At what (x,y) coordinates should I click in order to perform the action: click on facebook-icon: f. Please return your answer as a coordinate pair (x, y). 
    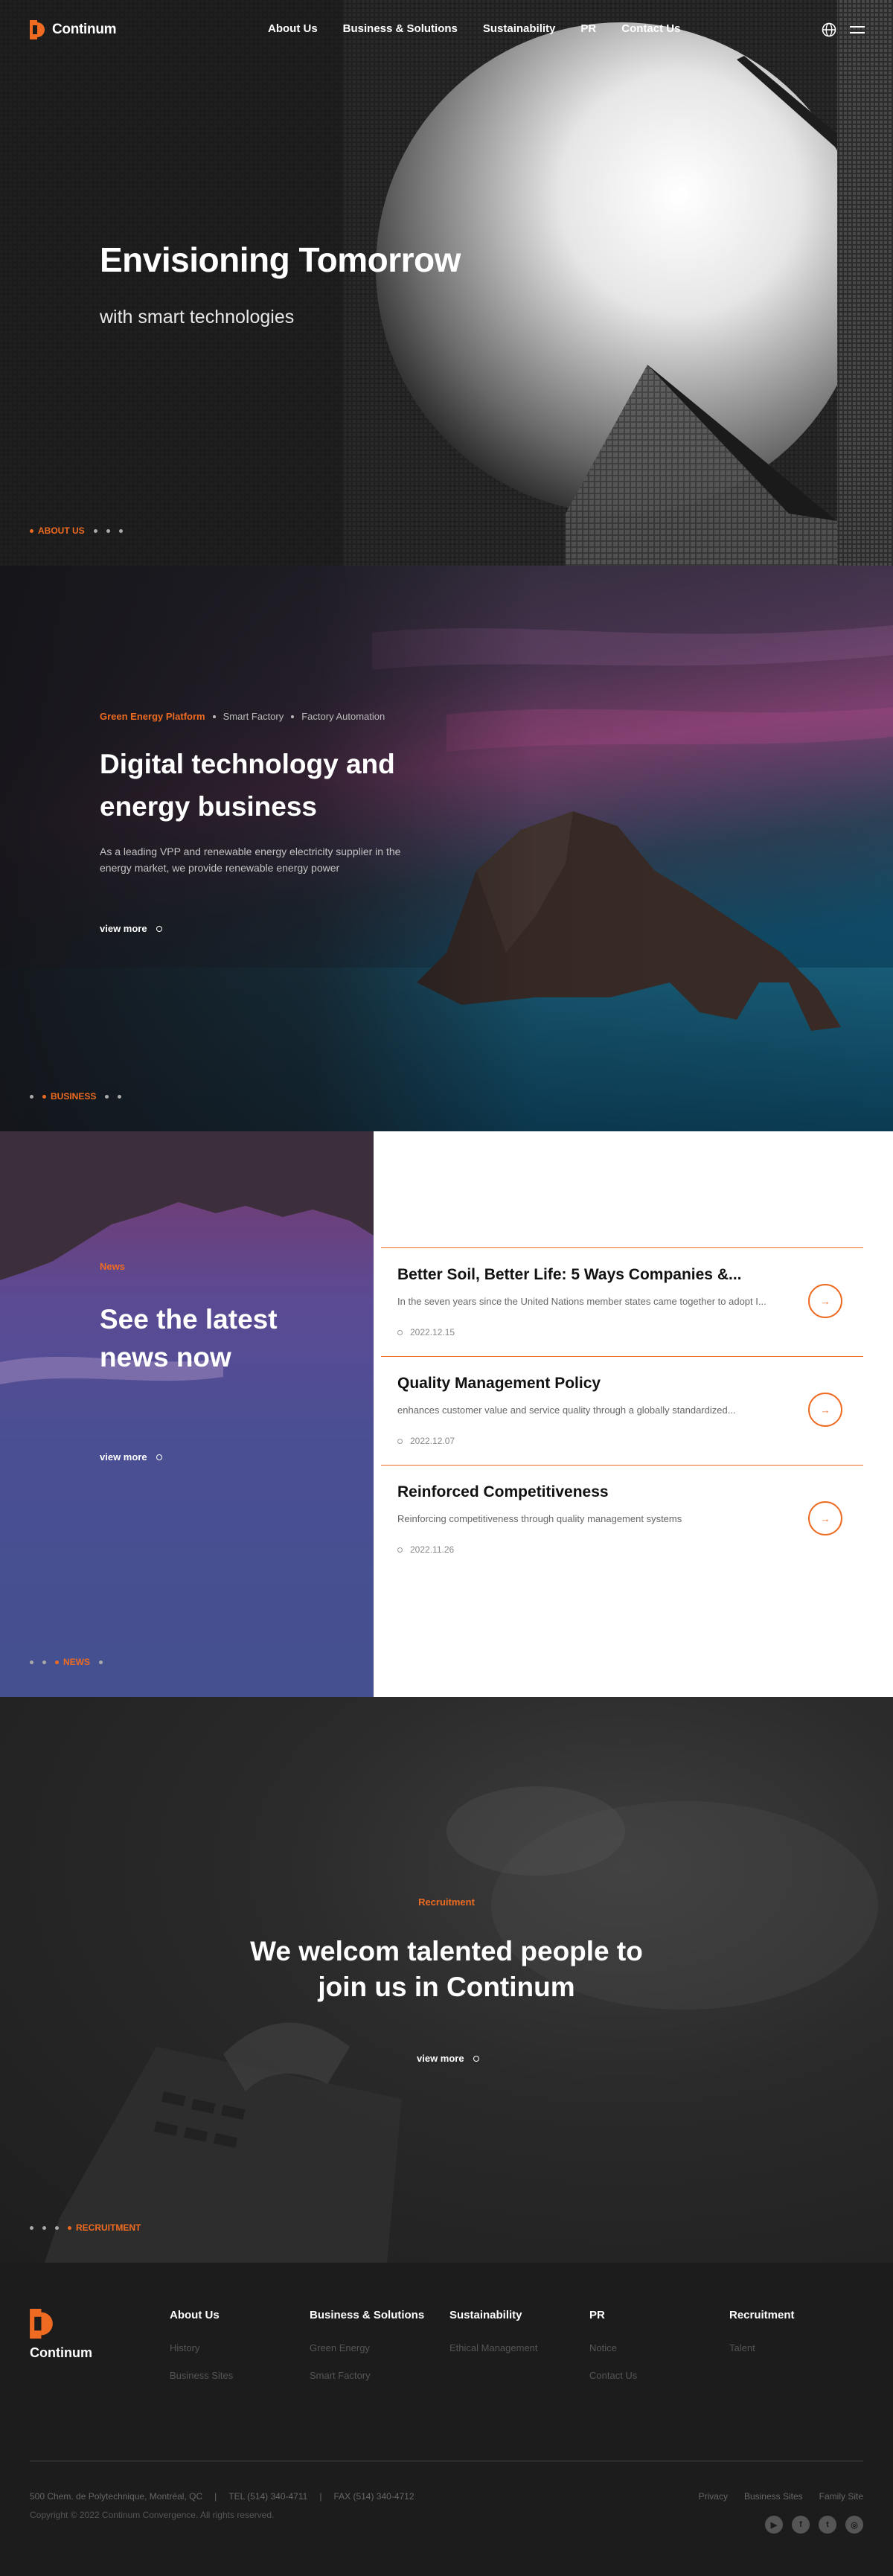
    Looking at the image, I should click on (801, 2525).